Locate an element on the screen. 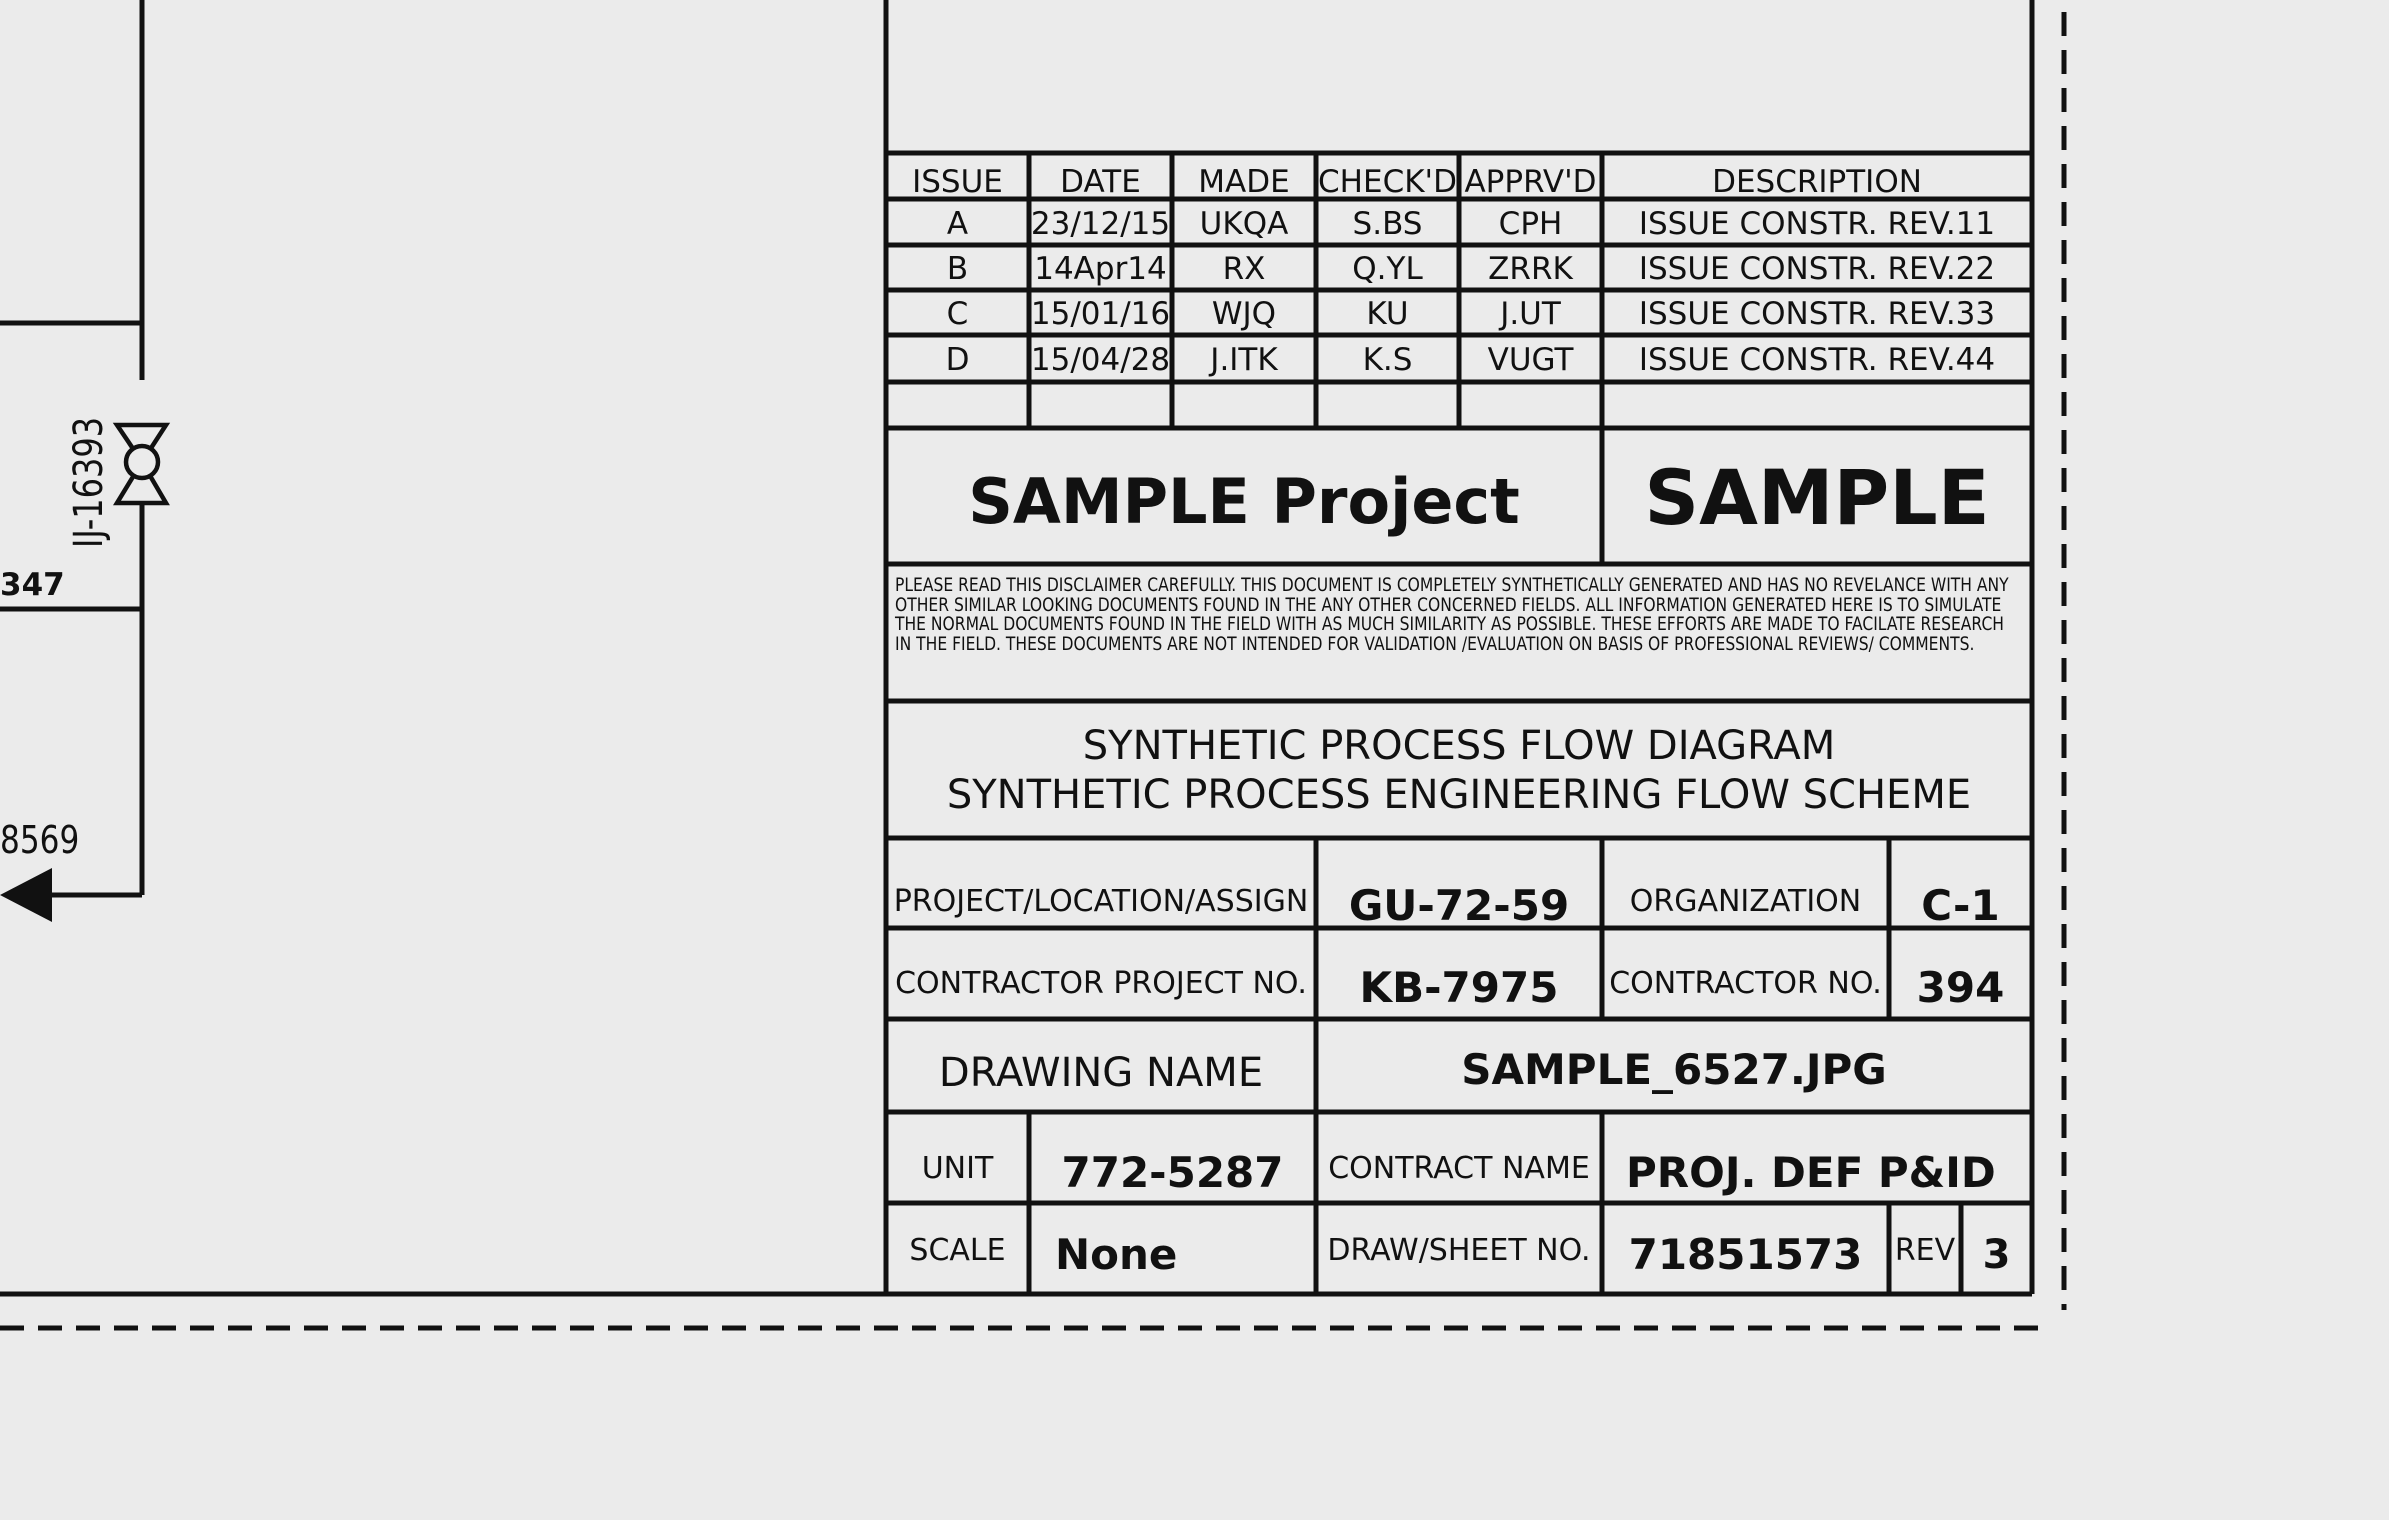 The height and width of the screenshot is (1520, 2389). rev-header-checked: CHECK'D is located at coordinates (1387, 181).